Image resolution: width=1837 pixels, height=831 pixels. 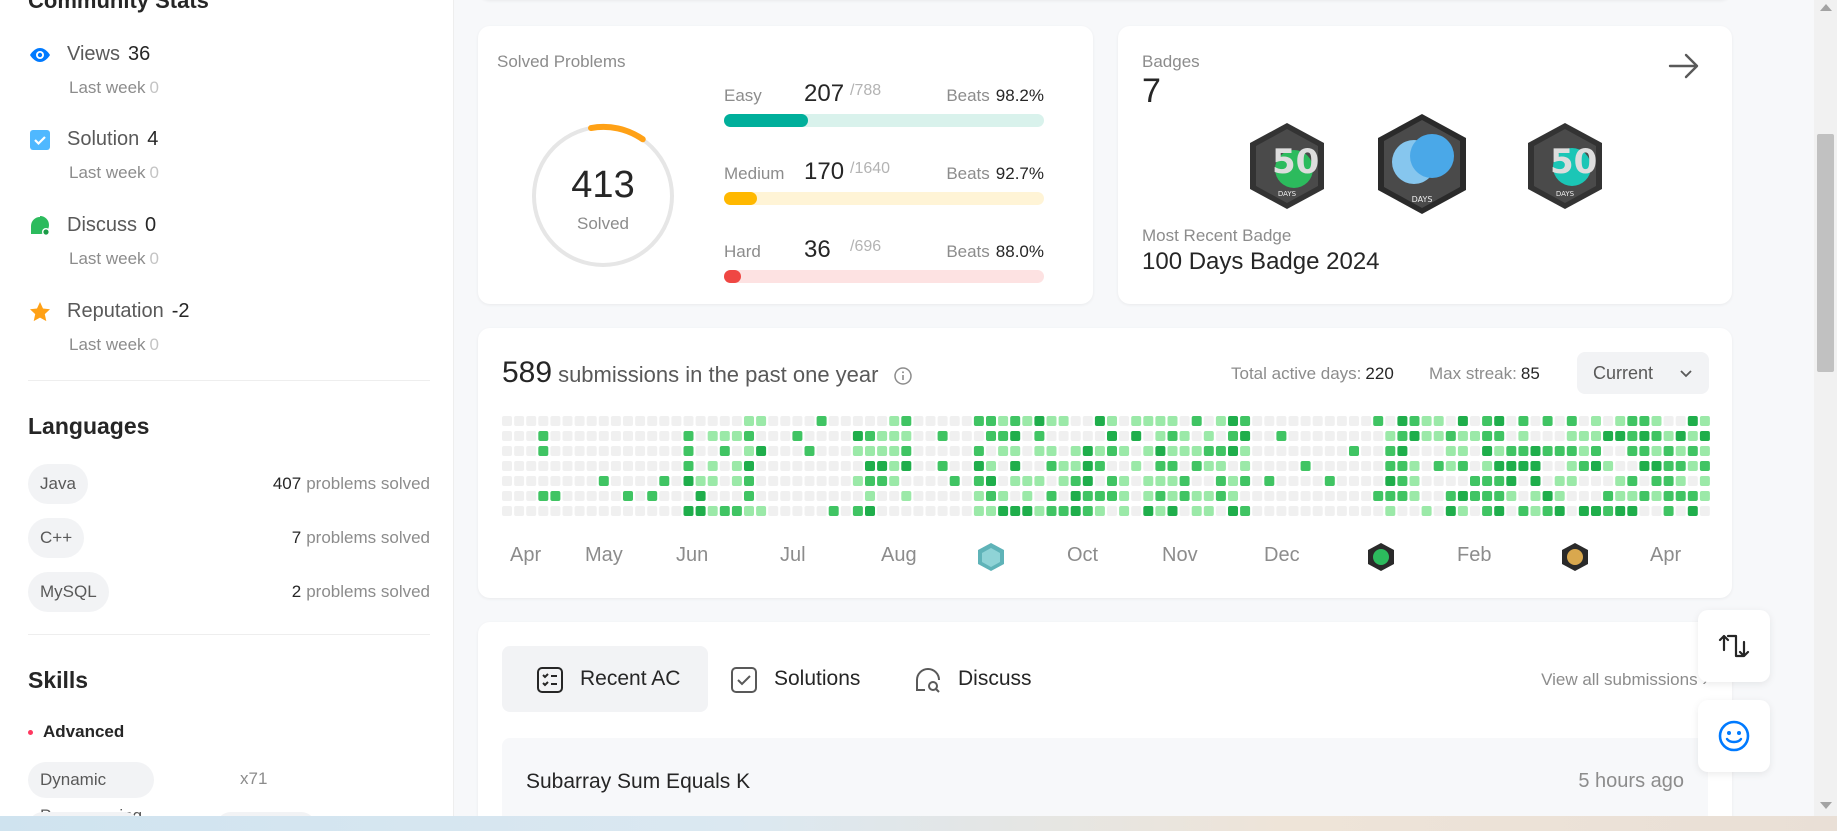 What do you see at coordinates (1825, 253) in the screenshot?
I see `scrollbar-thumb` at bounding box center [1825, 253].